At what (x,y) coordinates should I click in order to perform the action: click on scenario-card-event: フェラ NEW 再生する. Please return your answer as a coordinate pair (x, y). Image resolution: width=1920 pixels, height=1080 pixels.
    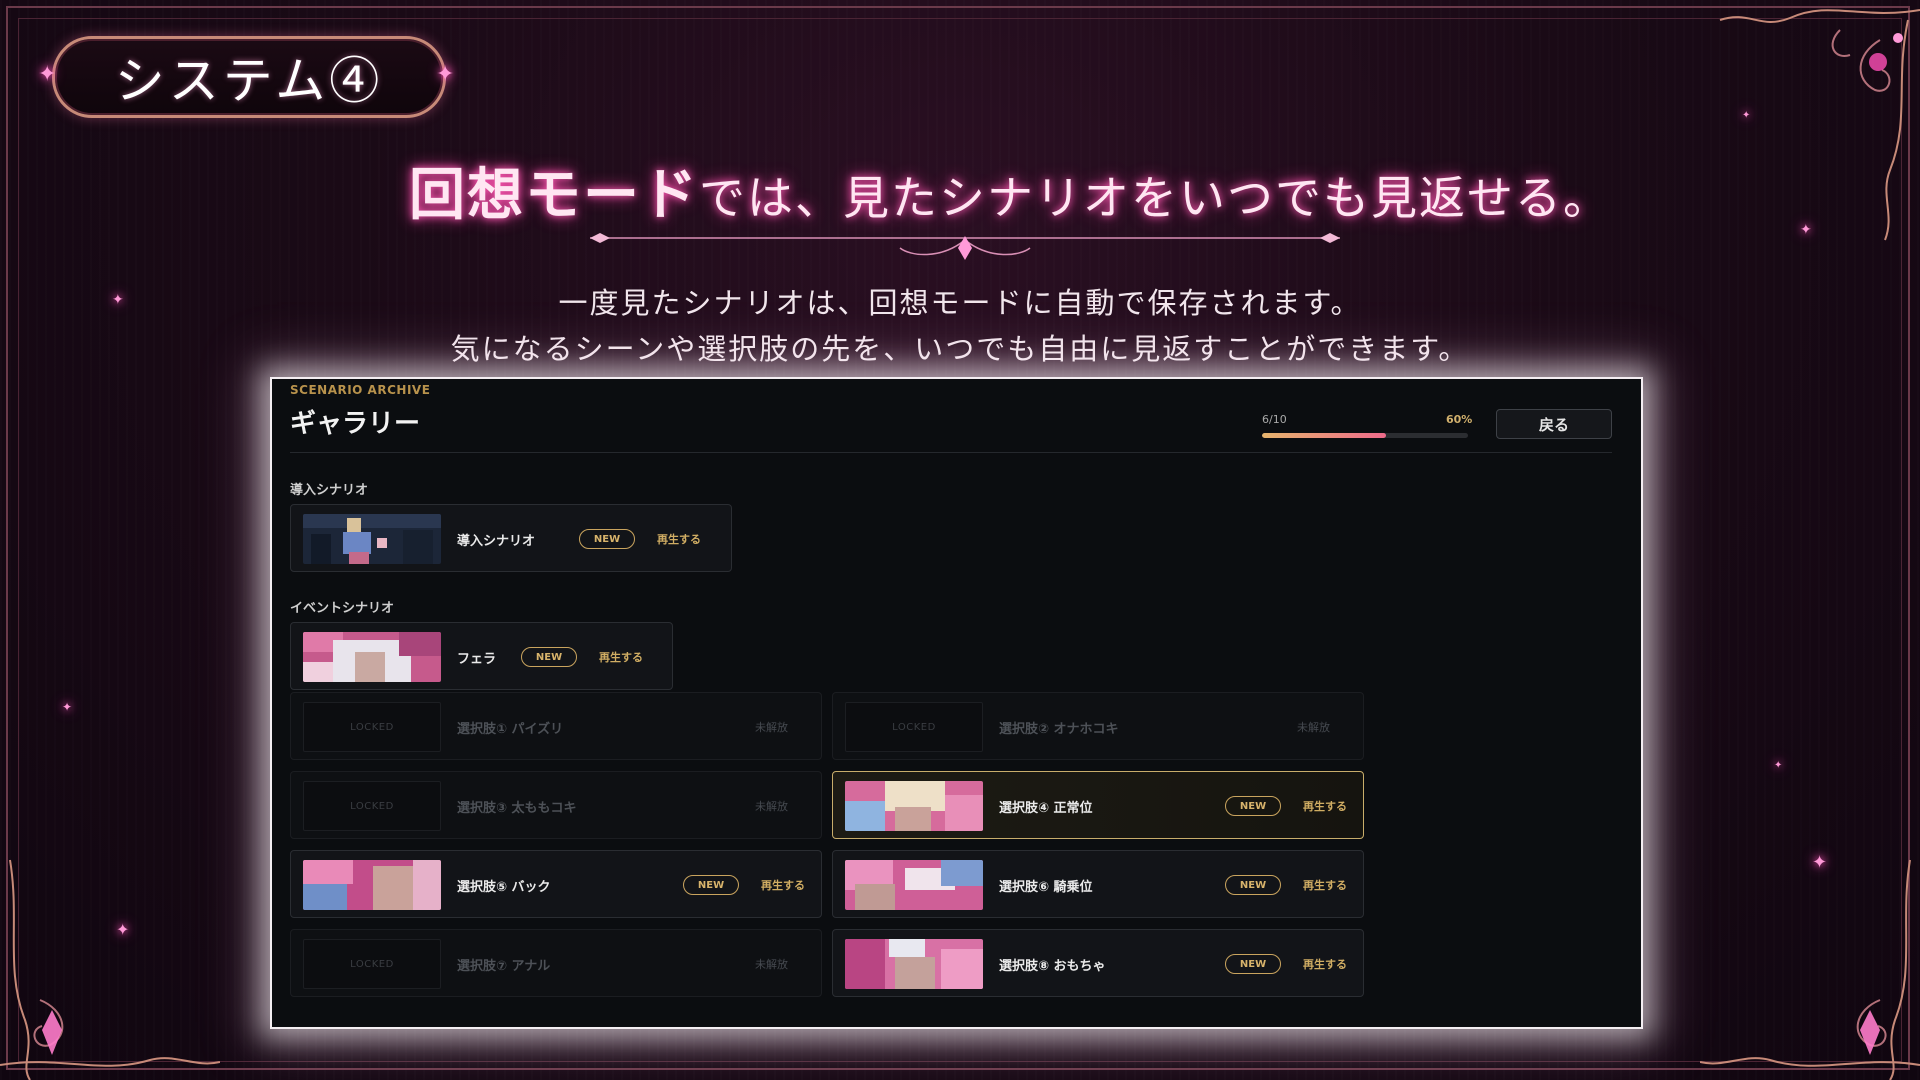
    Looking at the image, I should click on (481, 656).